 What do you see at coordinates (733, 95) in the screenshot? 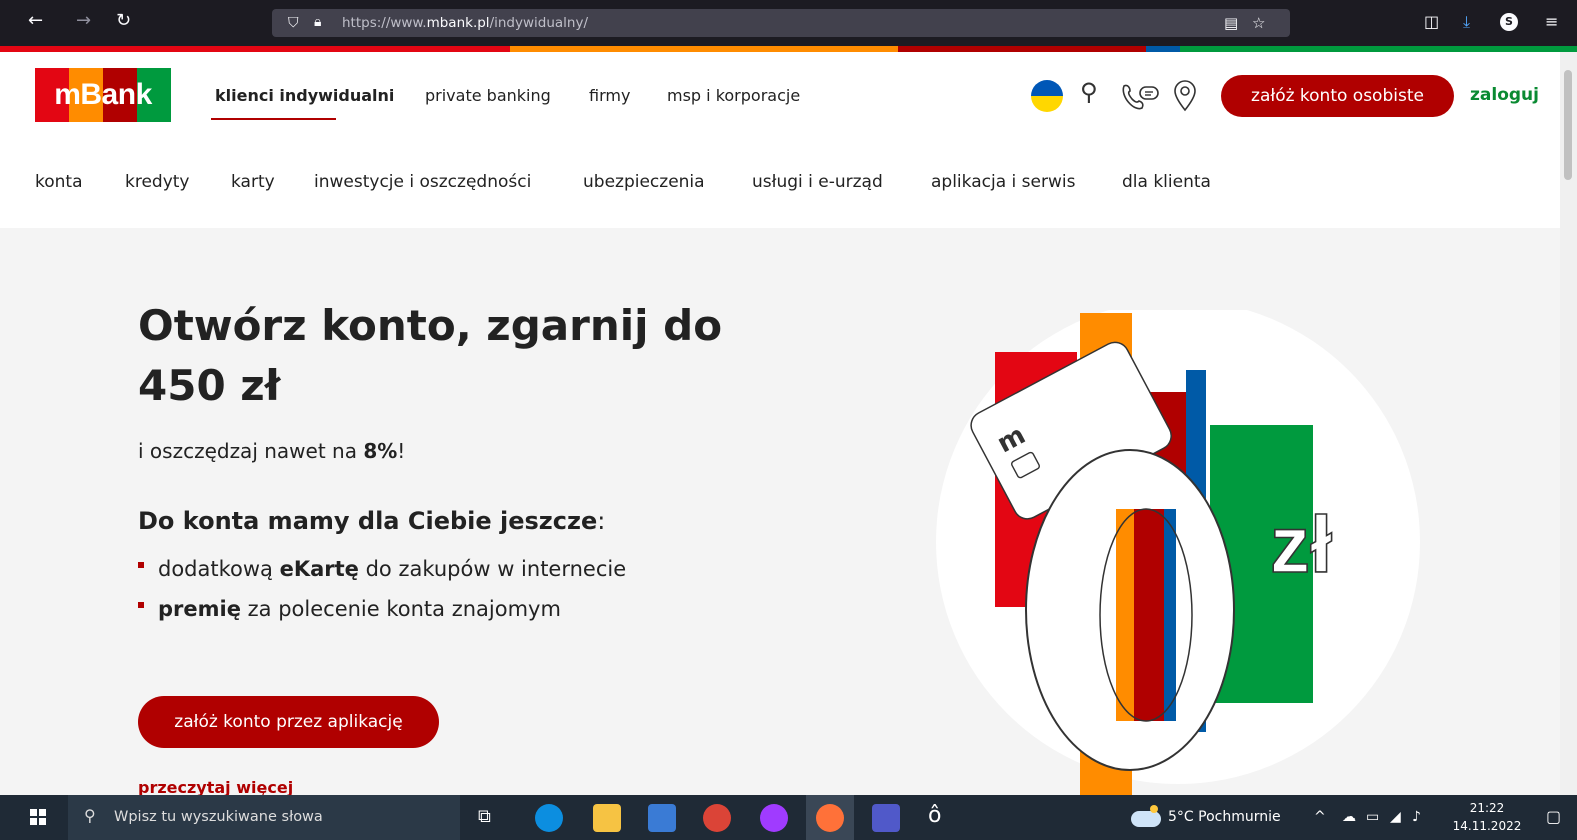
I see `topnav-msp-i-korporacje: msp i korporacje` at bounding box center [733, 95].